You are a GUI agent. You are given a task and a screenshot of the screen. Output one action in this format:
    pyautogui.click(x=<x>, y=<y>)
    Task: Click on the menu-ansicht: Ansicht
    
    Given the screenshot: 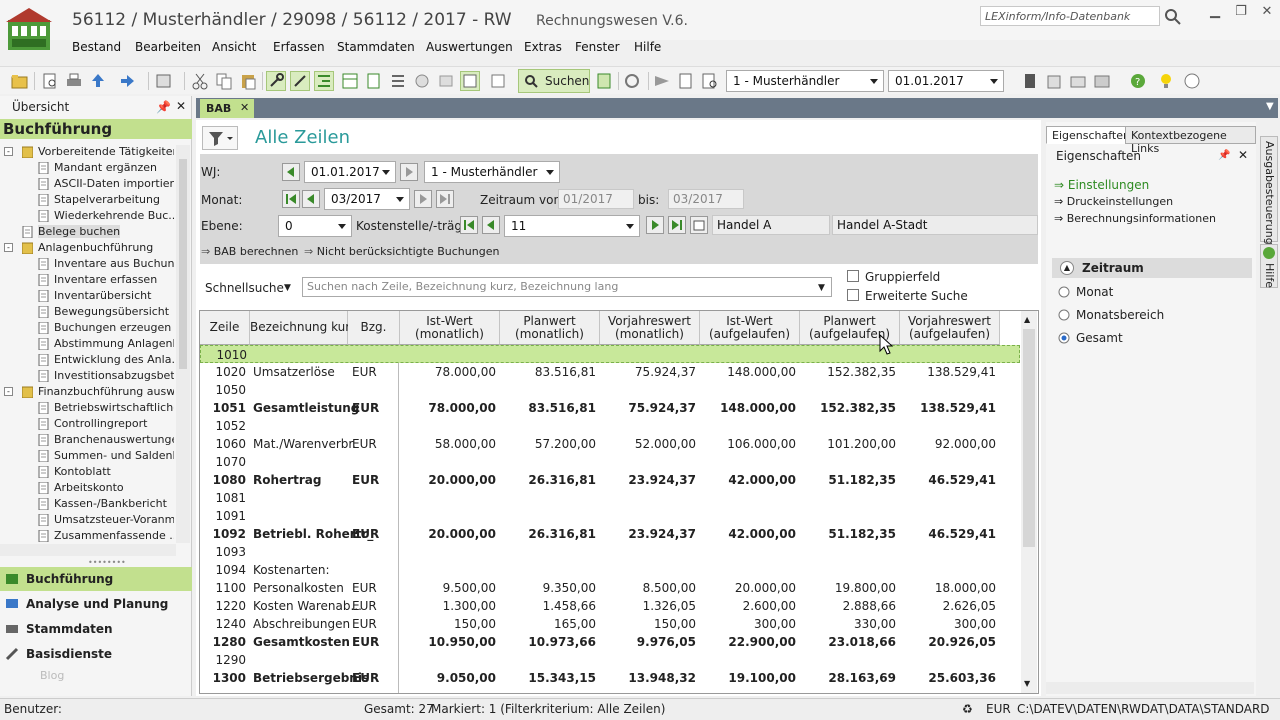 What is the action you would take?
    pyautogui.click(x=234, y=47)
    